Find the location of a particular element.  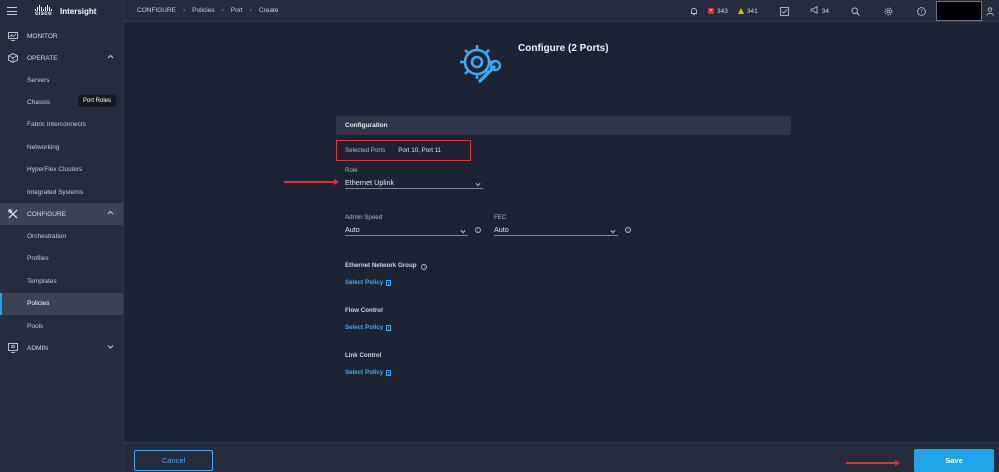

admin-icon is located at coordinates (13, 348).